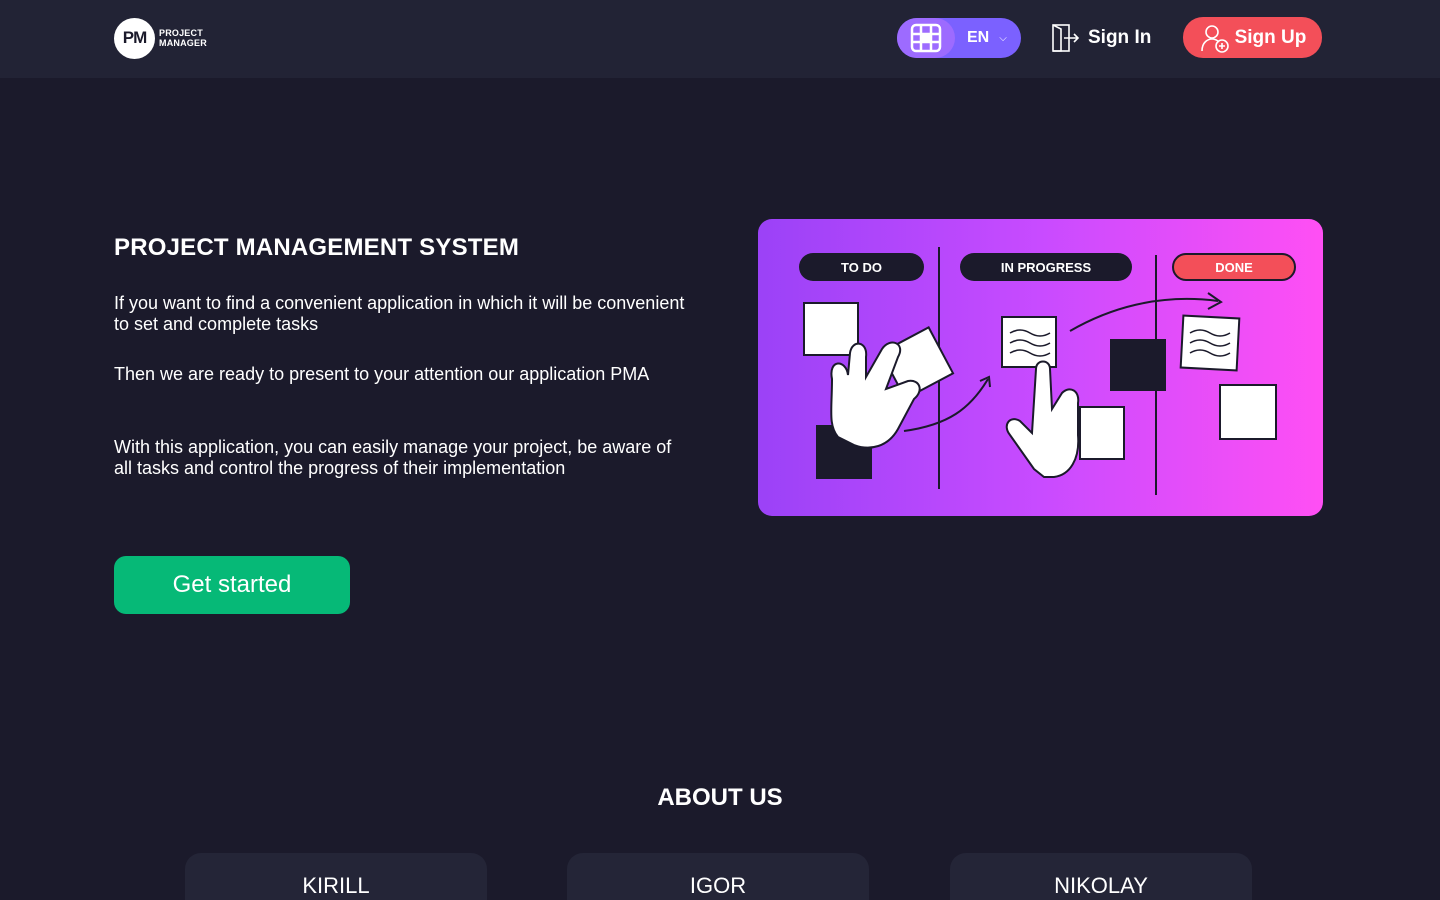  I want to click on globe-icon, so click(926, 38).